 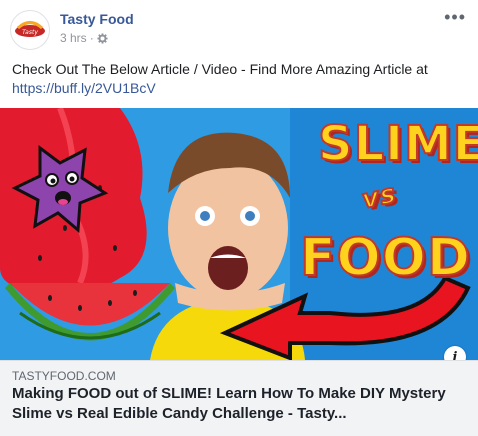 What do you see at coordinates (397, 144) in the screenshot?
I see `thumbnail-title-top: SLIME` at bounding box center [397, 144].